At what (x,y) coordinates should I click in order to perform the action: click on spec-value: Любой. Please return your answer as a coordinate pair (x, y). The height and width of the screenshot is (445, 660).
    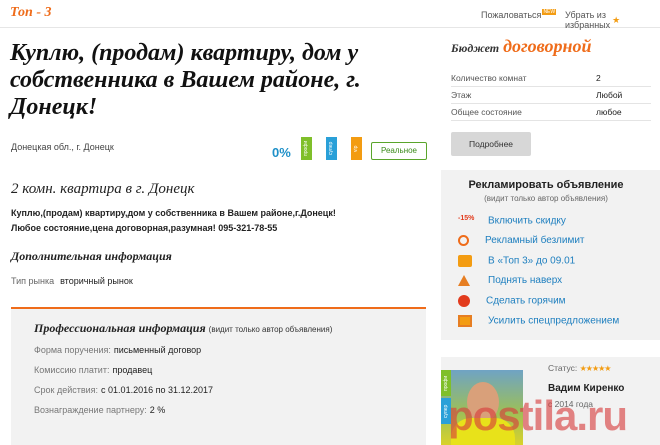
    Looking at the image, I should click on (609, 95).